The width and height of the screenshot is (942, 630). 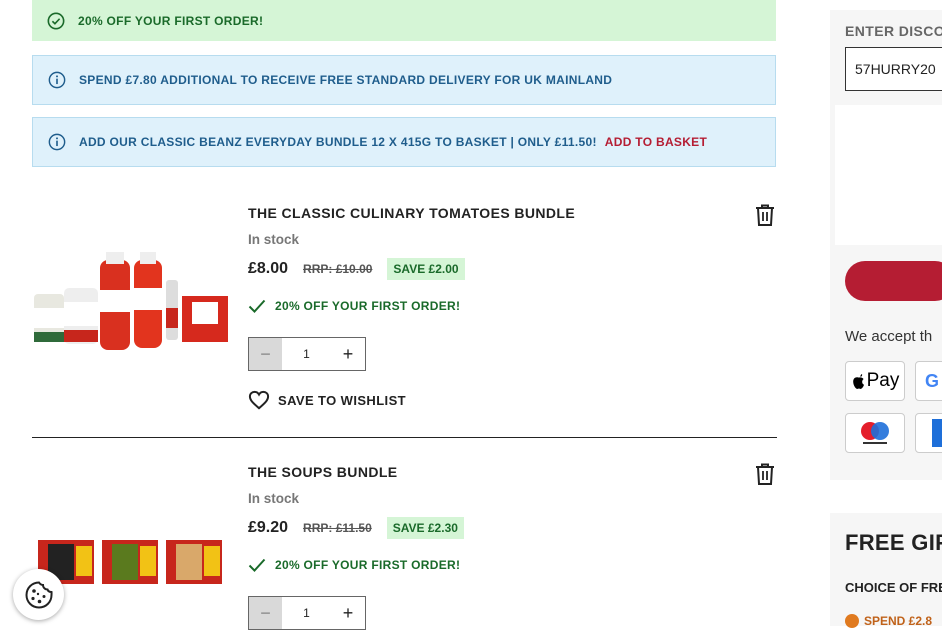 I want to click on product-image, so click(x=132, y=300).